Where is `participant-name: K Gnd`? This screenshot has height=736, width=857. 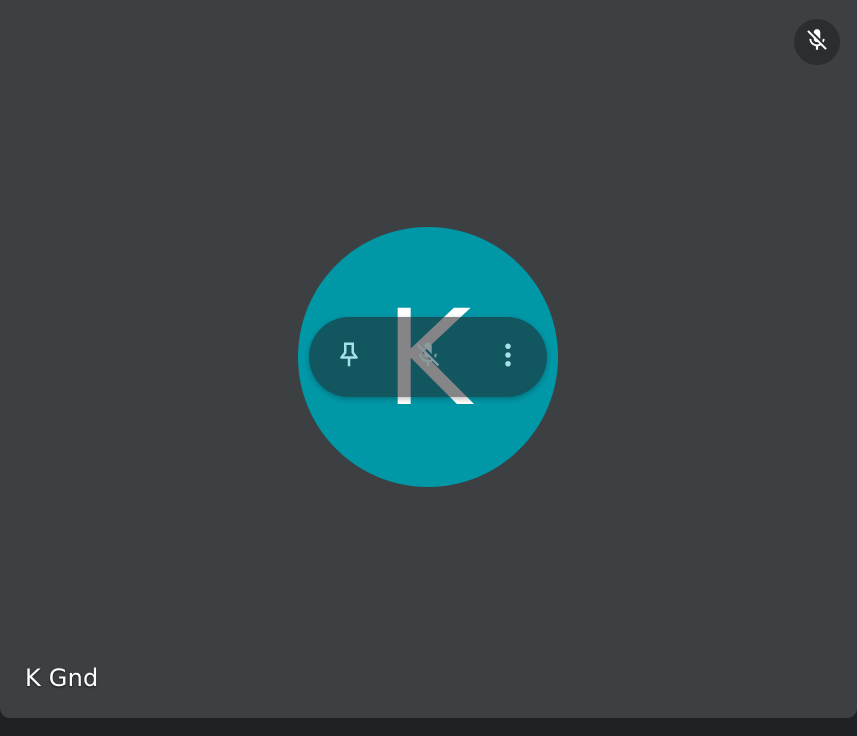 participant-name: K Gnd is located at coordinates (62, 678).